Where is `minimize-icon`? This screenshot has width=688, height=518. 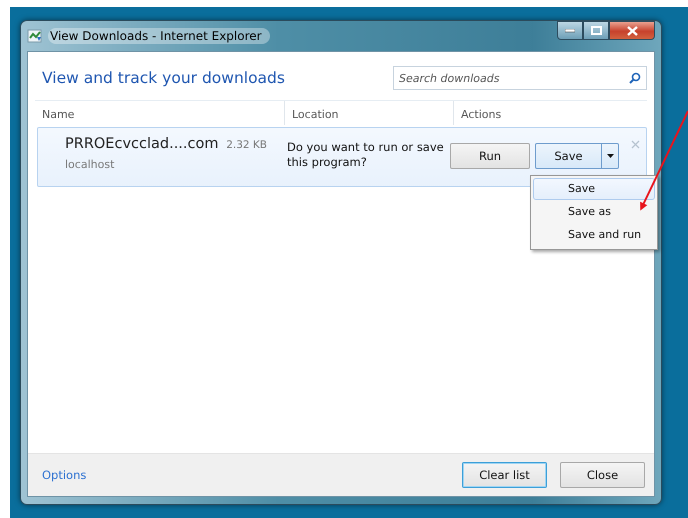 minimize-icon is located at coordinates (570, 30).